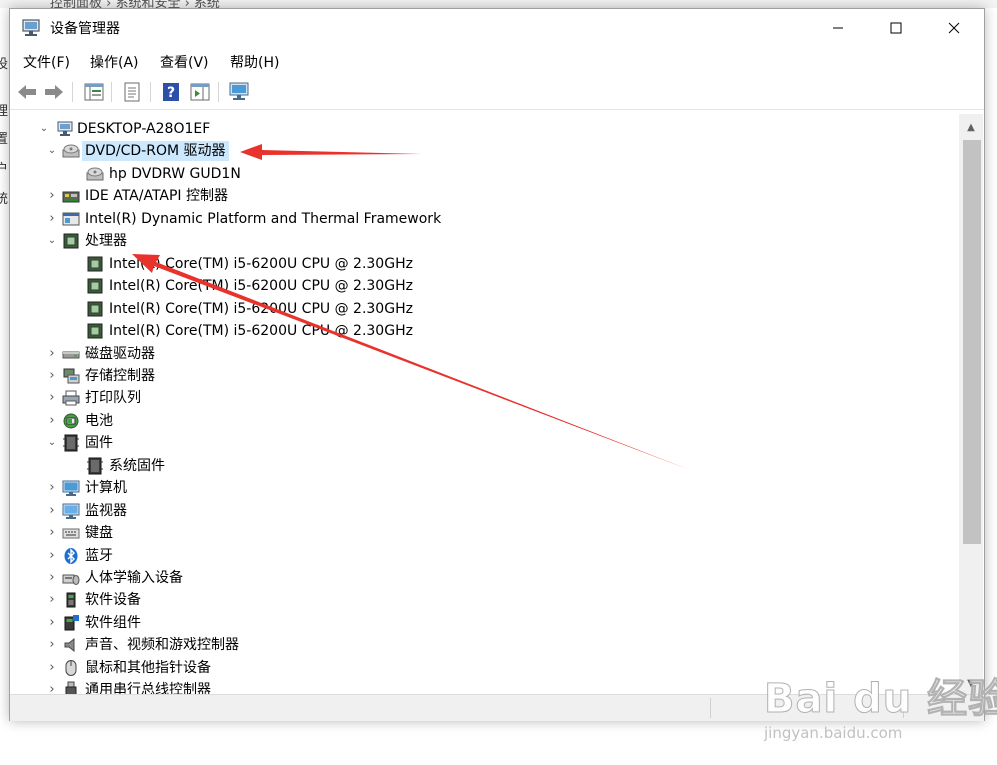  Describe the element at coordinates (896, 28) in the screenshot. I see `maximize-button` at that location.